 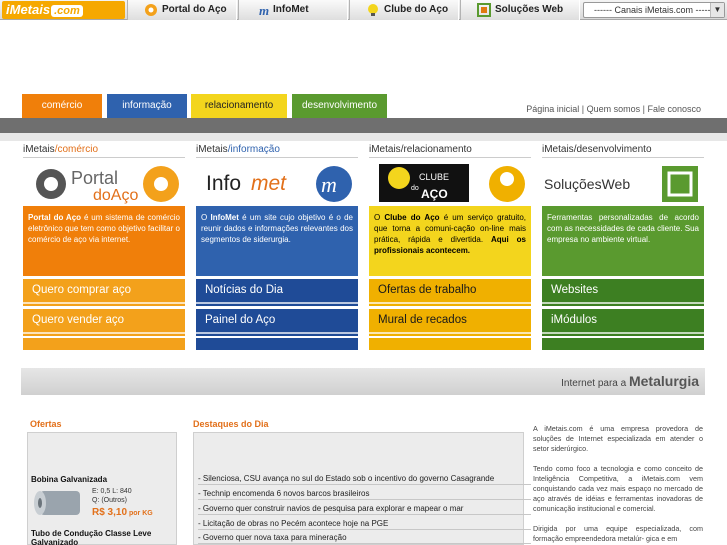 I want to click on logo-text-2: met, so click(x=269, y=183).